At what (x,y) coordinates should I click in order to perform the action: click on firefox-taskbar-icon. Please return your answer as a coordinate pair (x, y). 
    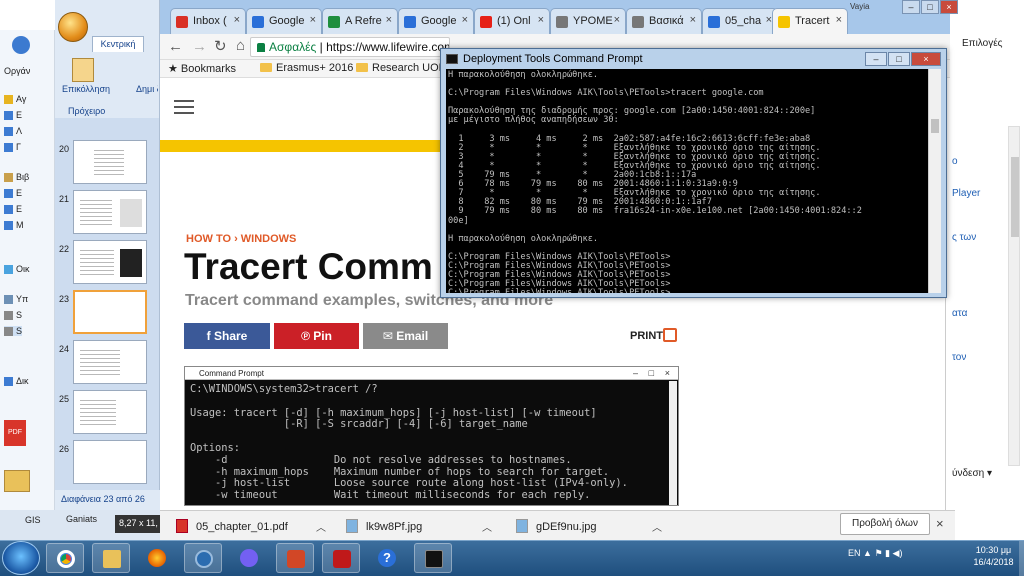
    Looking at the image, I should click on (157, 558).